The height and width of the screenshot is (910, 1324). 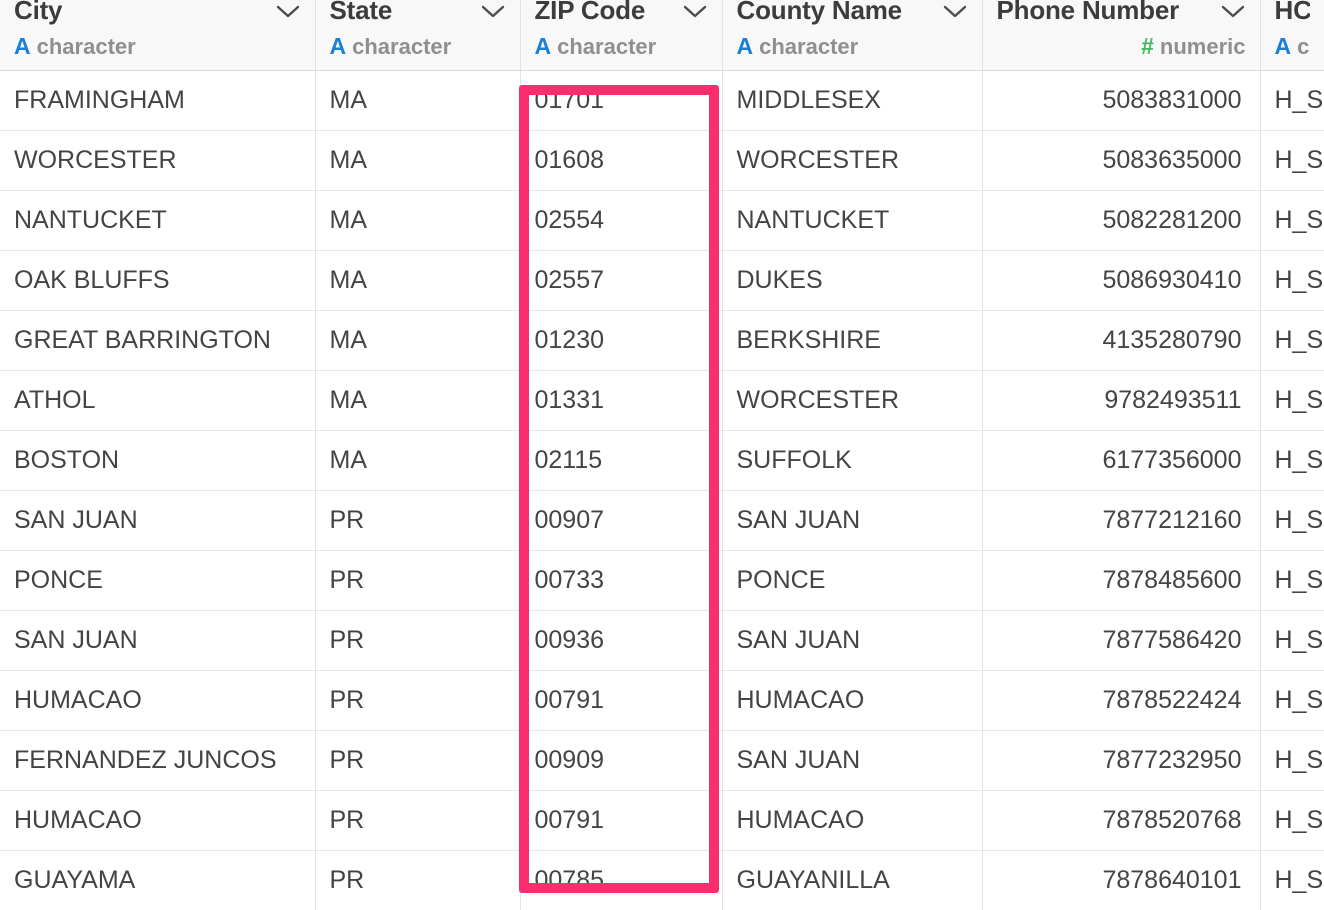 I want to click on cell-phone: 6177356000, so click(x=1121, y=460).